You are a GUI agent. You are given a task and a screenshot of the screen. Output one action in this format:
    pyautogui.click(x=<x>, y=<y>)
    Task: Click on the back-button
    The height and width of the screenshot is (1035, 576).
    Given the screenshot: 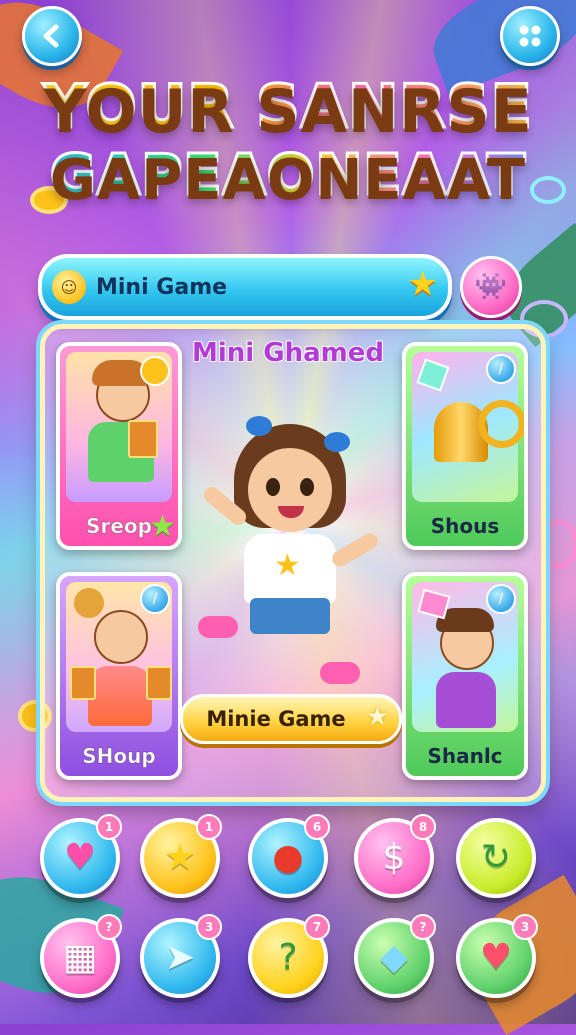 What is the action you would take?
    pyautogui.click(x=52, y=36)
    